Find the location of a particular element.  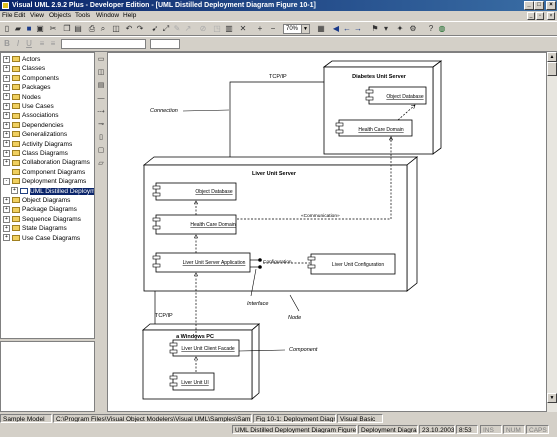

tree-item: + Object Diagrams is located at coordinates (36, 200).